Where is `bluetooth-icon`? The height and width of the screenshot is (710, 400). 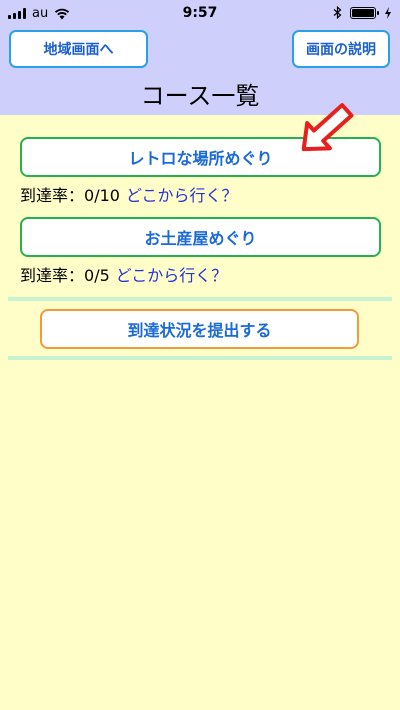 bluetooth-icon is located at coordinates (337, 12).